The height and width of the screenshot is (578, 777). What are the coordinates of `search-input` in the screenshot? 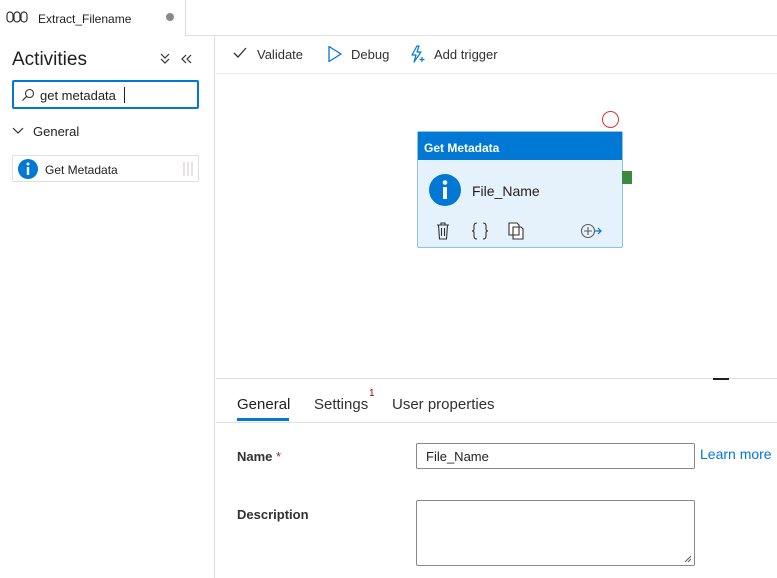 It's located at (115, 95).